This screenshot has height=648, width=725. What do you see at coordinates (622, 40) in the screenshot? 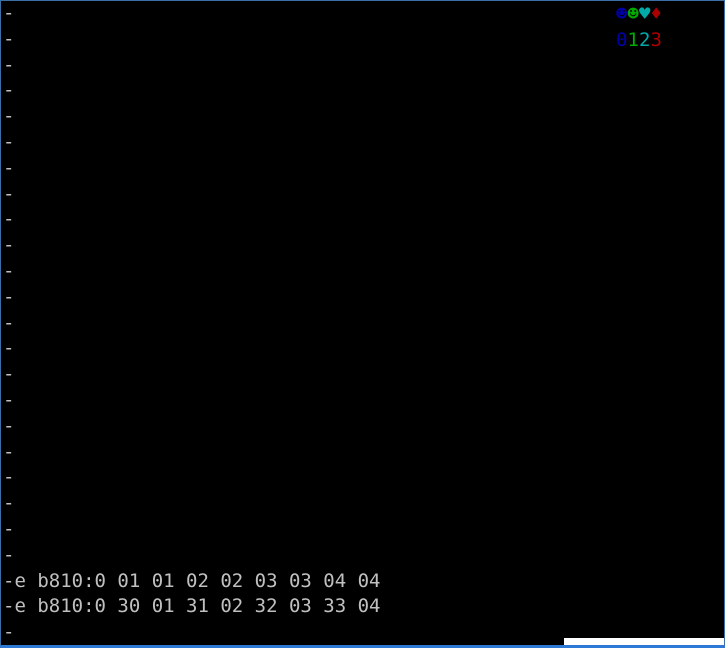
I see `digit-0: 0` at bounding box center [622, 40].